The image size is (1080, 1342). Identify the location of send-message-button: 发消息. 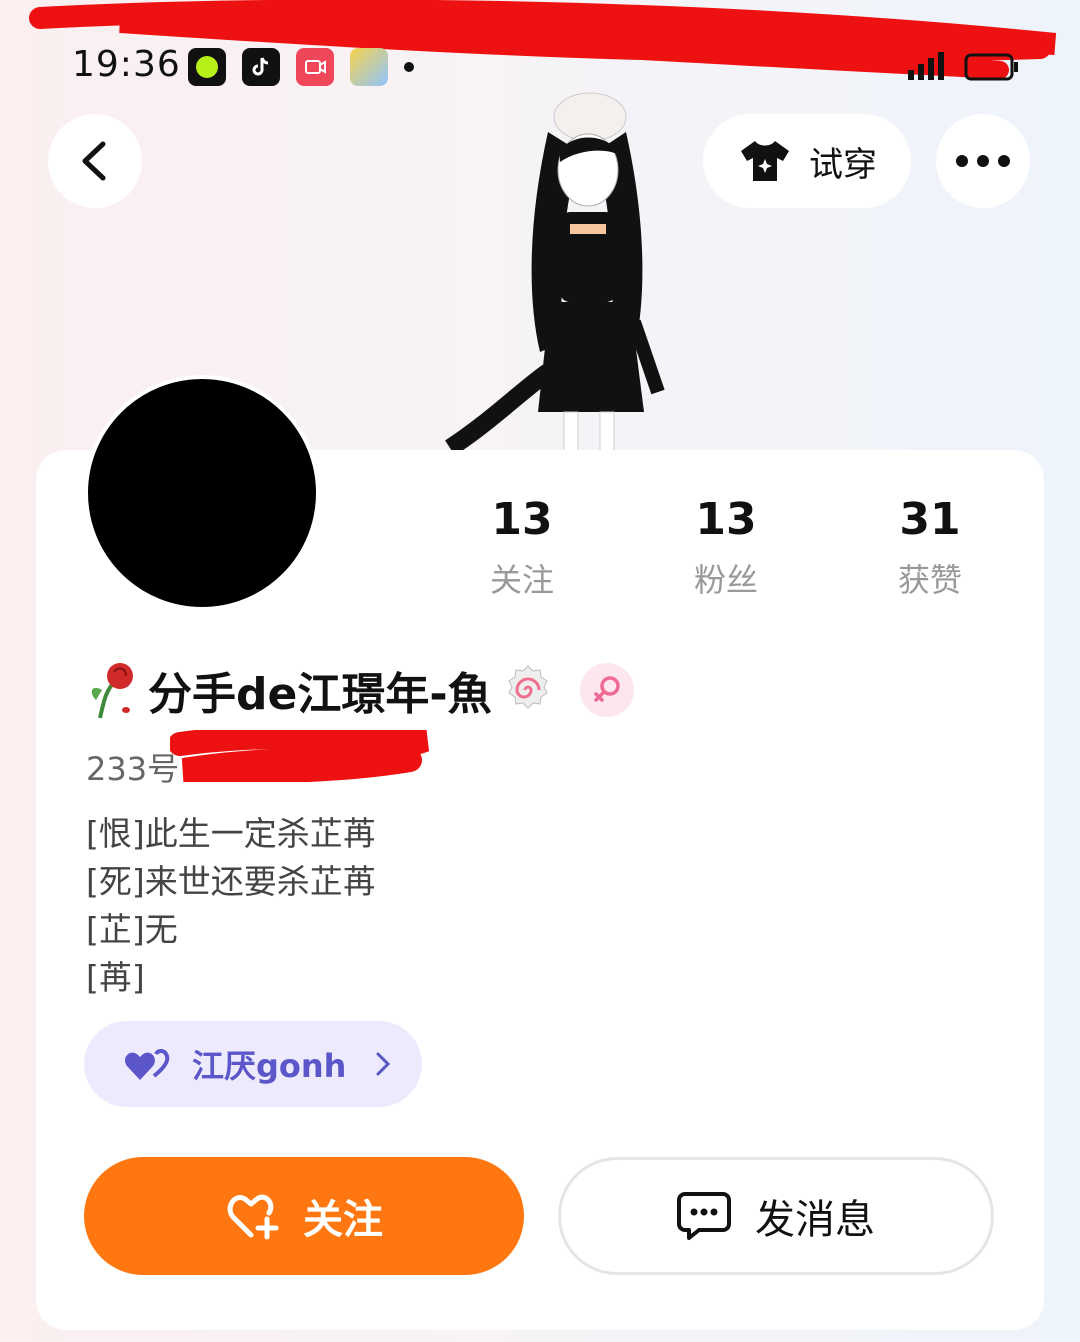
(776, 1216).